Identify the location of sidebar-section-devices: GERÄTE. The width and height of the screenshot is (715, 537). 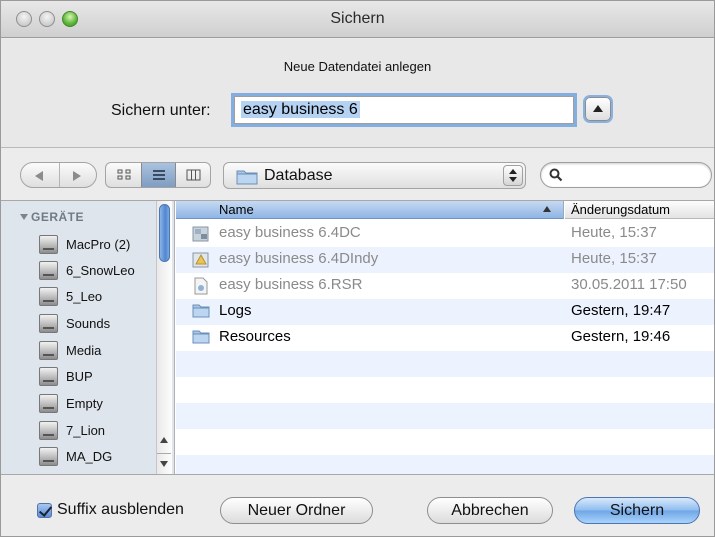
(52, 217).